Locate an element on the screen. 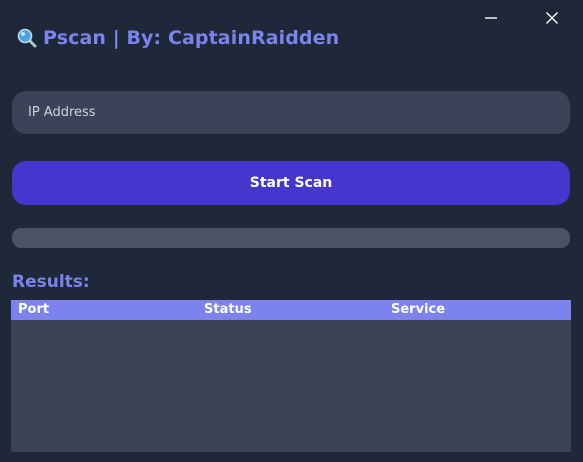  minimize-button is located at coordinates (491, 18).